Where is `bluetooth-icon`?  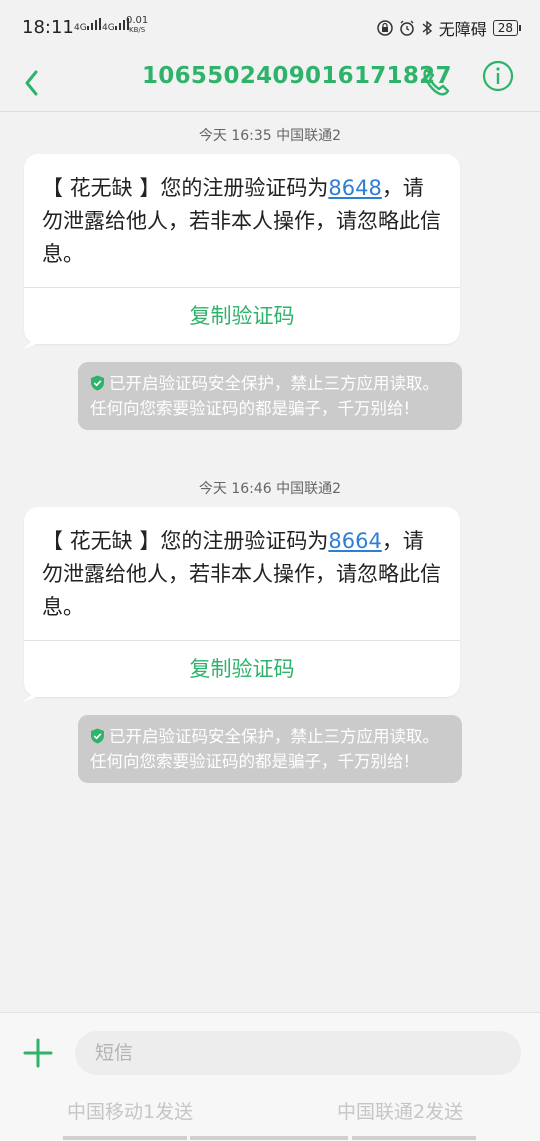 bluetooth-icon is located at coordinates (427, 28).